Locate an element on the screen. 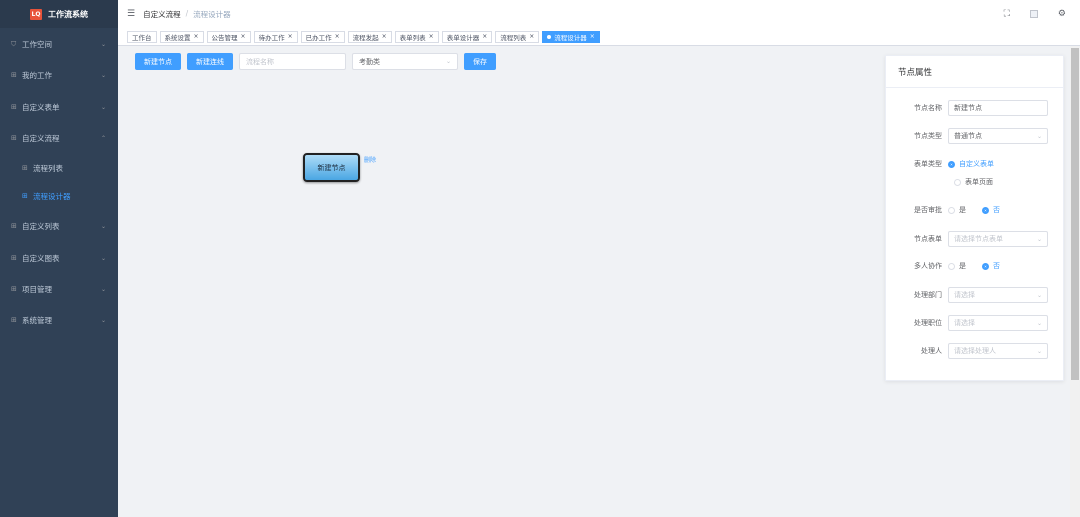 This screenshot has width=1080, height=517. approve-yes-radio: 是 is located at coordinates (957, 210).